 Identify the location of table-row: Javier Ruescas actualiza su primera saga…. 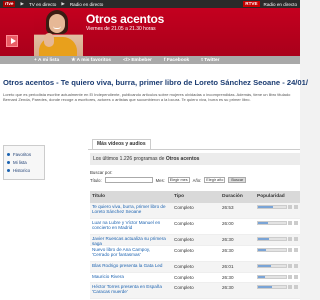
(195, 240).